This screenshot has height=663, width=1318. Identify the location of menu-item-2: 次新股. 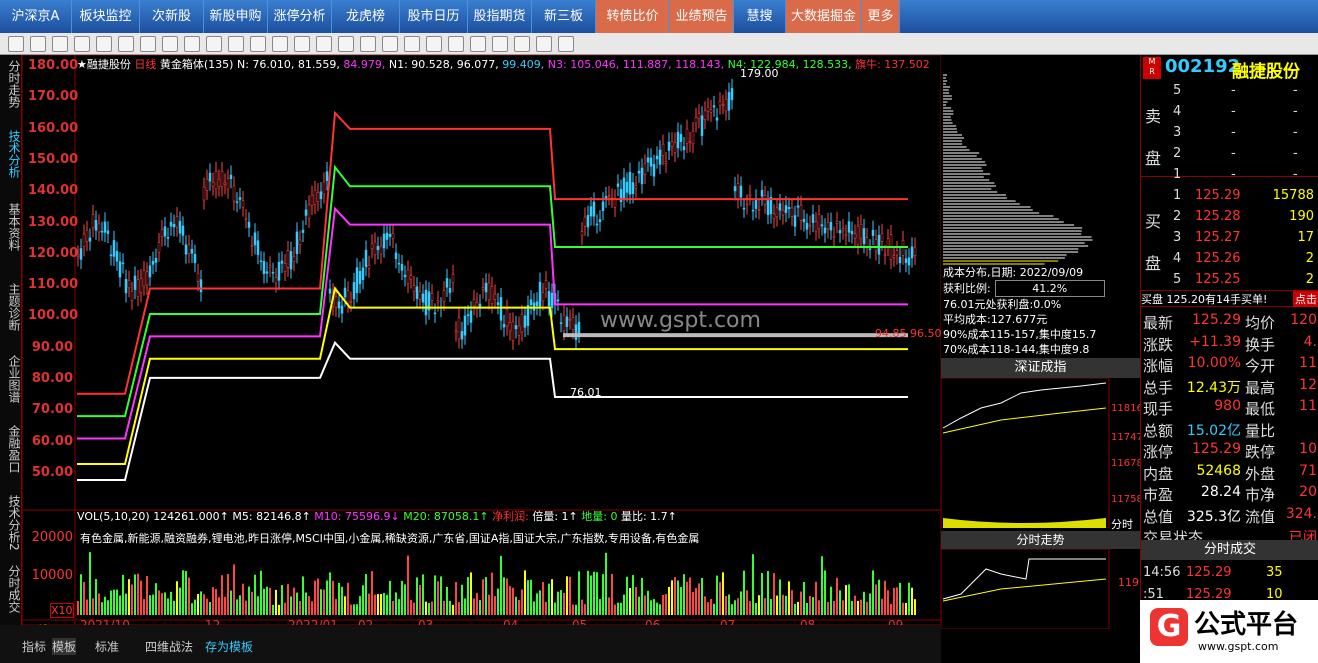
(172, 16).